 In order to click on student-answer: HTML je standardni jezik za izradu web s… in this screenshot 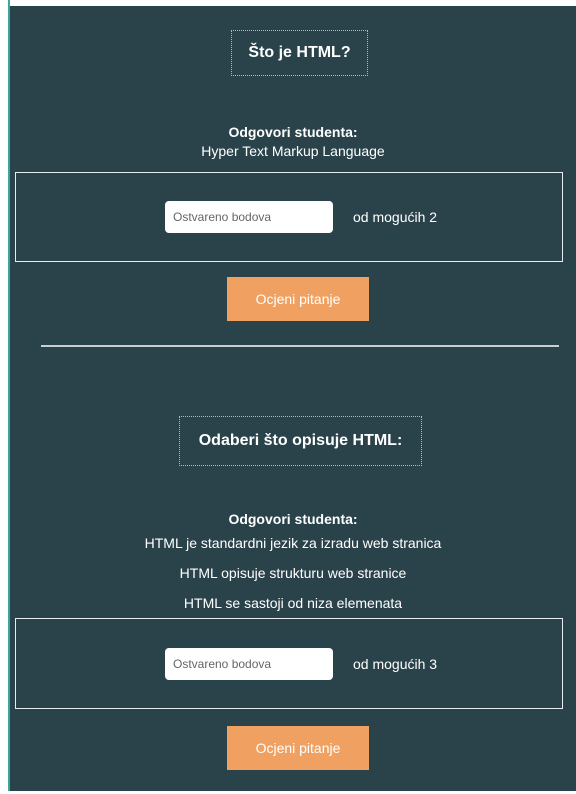, I will do `click(293, 543)`.